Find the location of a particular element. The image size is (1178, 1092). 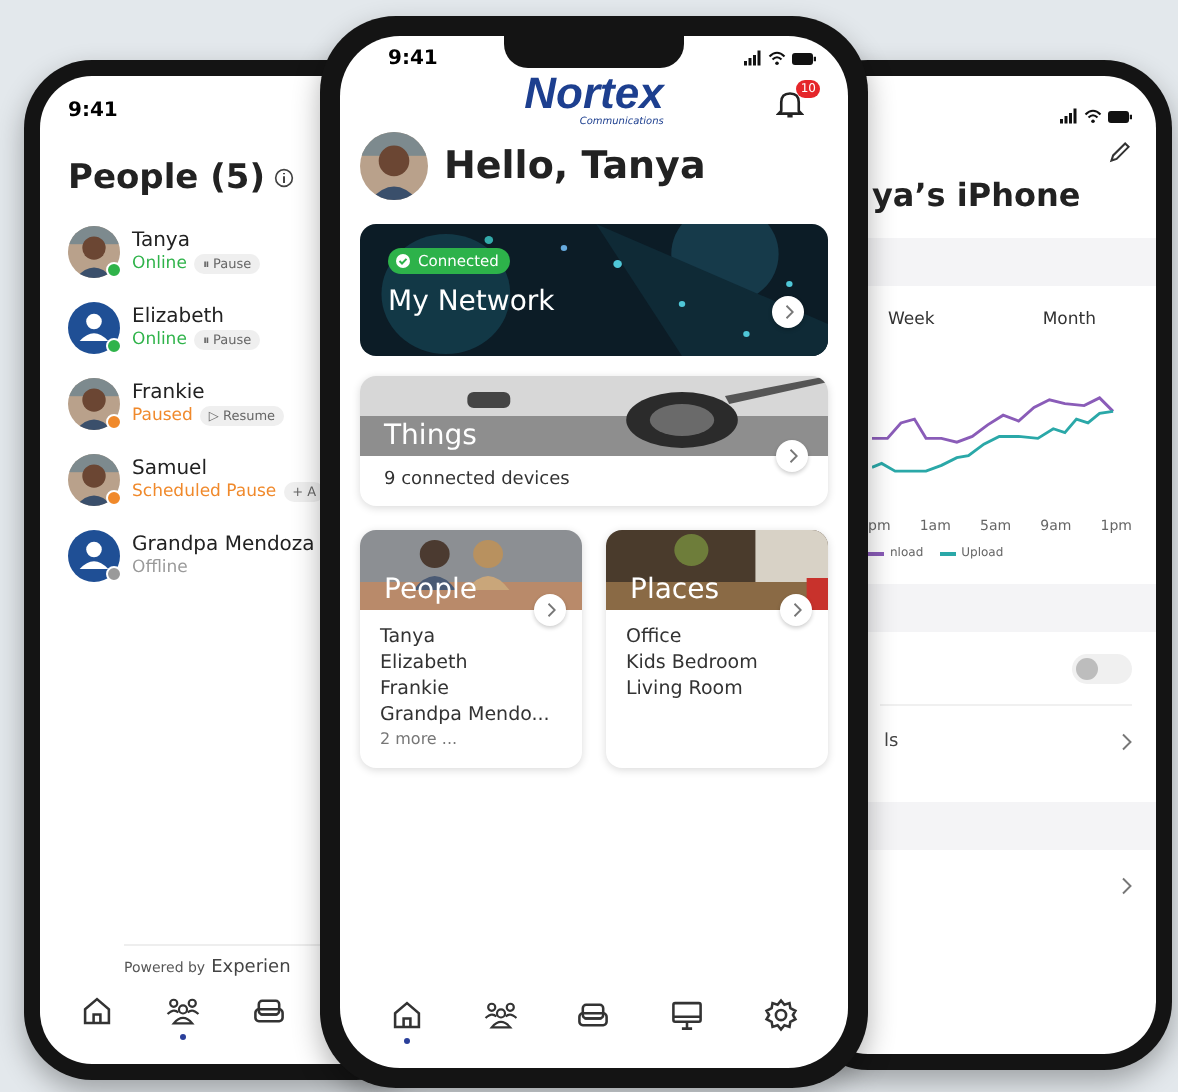

check-icon is located at coordinates (403, 261).